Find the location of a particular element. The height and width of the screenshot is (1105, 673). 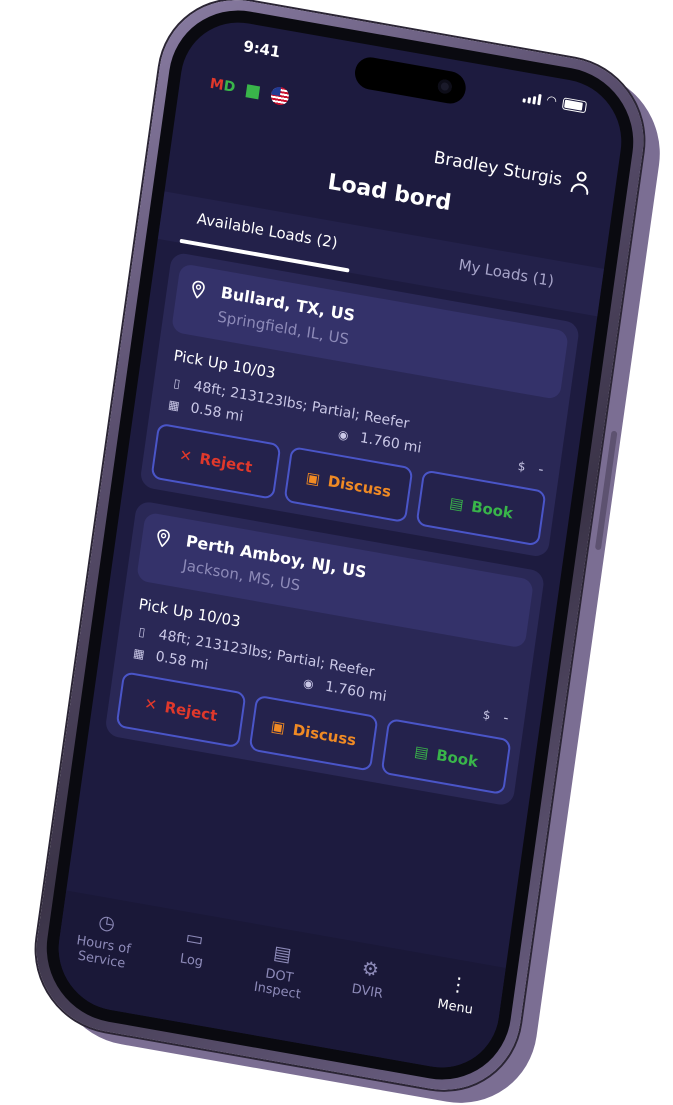

system-icons: ◠ is located at coordinates (554, 101).